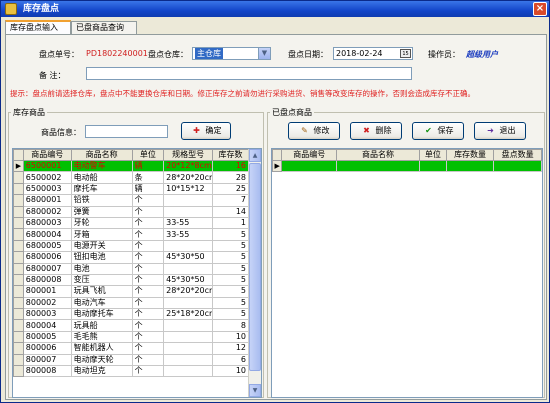  Describe the element at coordinates (188, 314) in the screenshot. I see `table-cell: 25*18*20cm` at that location.